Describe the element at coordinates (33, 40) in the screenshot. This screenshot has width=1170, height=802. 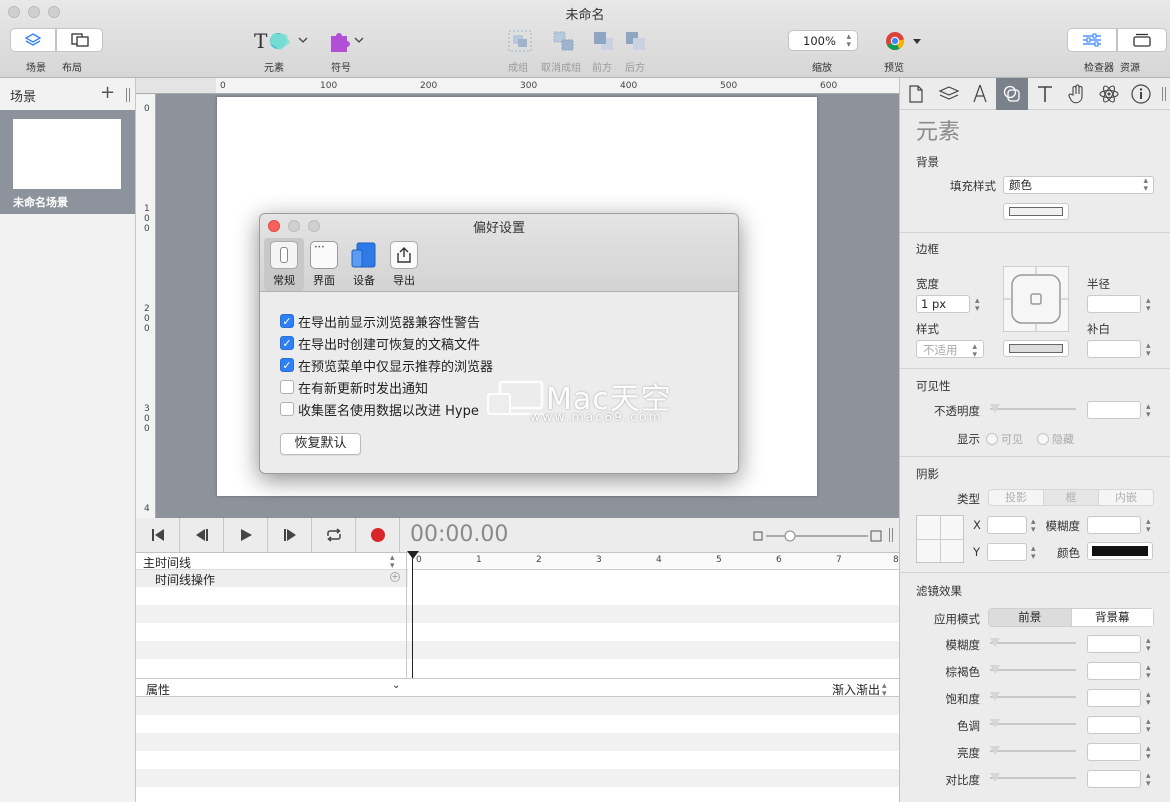
I see `scenes-toggle-button` at that location.